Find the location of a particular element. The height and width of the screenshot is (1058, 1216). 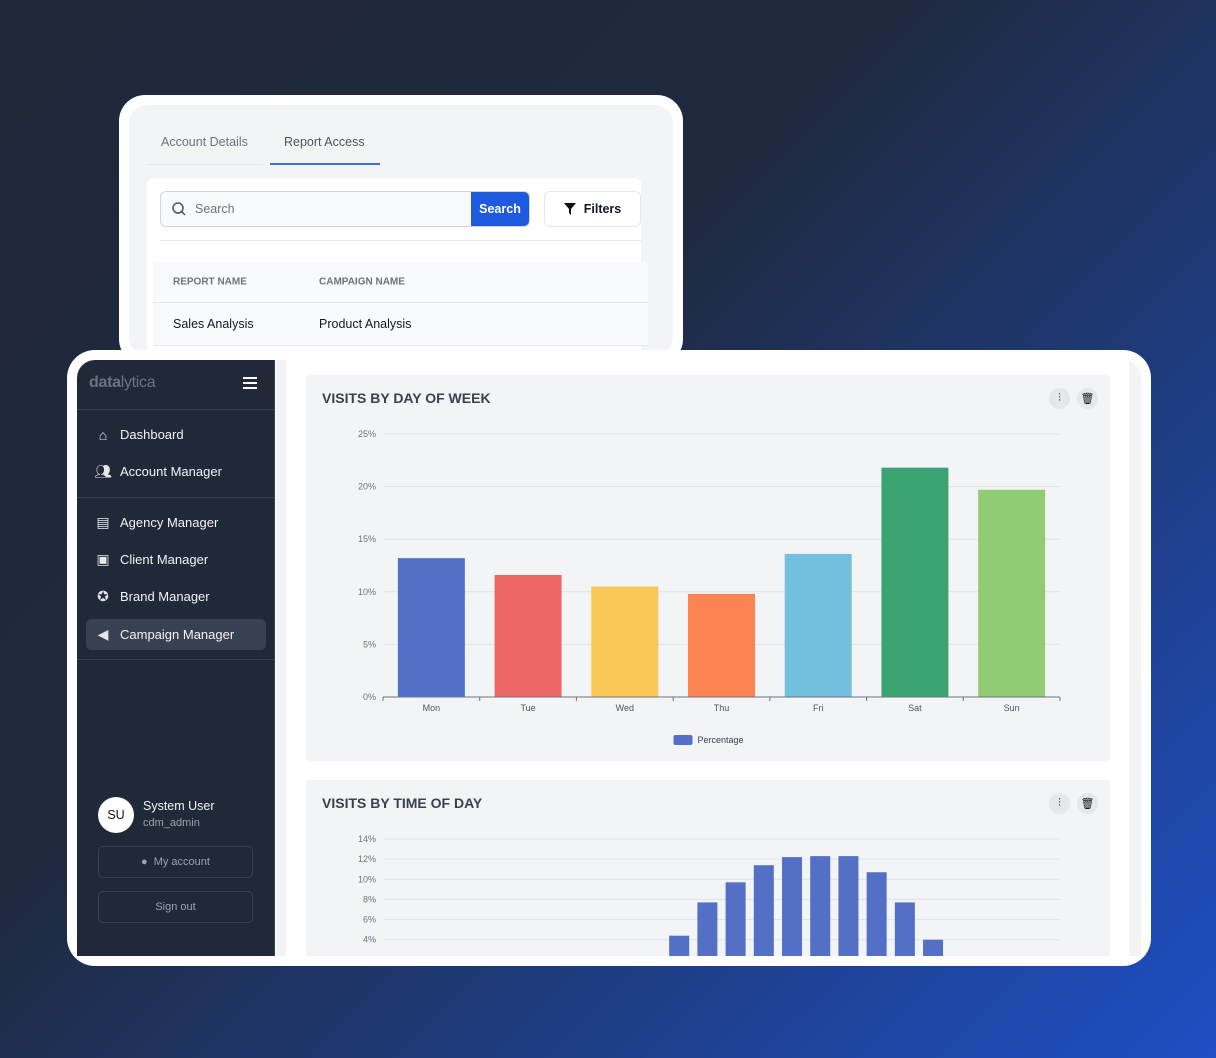

y-tick-label: 6% is located at coordinates (369, 920).